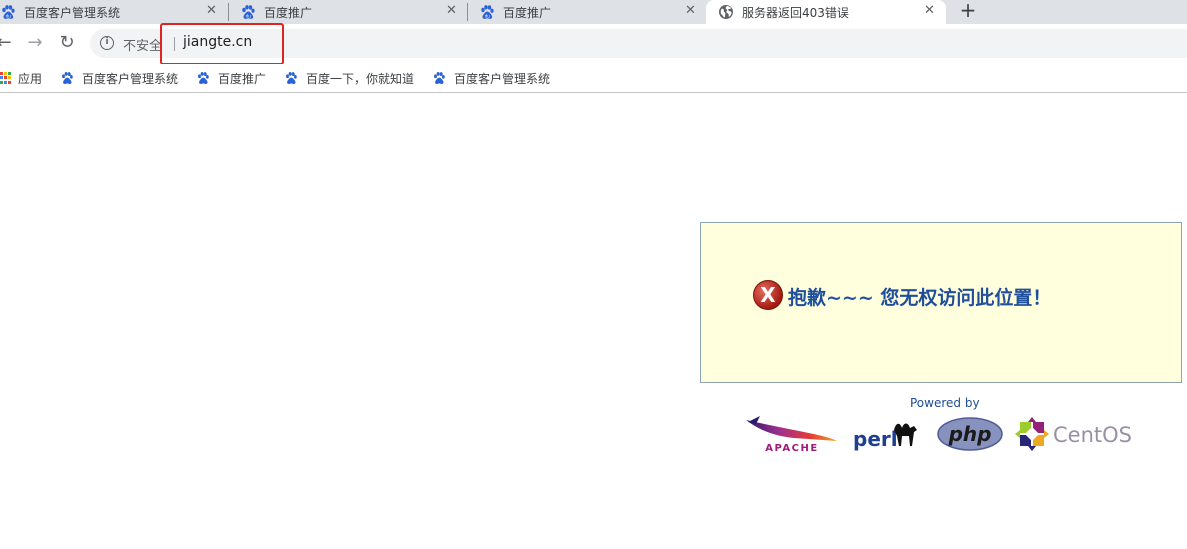  I want to click on tab-title: 百度客户管理系统, so click(72, 12).